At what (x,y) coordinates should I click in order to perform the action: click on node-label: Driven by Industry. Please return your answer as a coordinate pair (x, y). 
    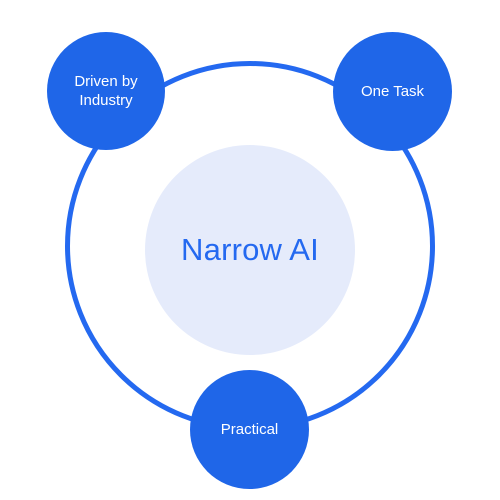
    Looking at the image, I should click on (106, 91).